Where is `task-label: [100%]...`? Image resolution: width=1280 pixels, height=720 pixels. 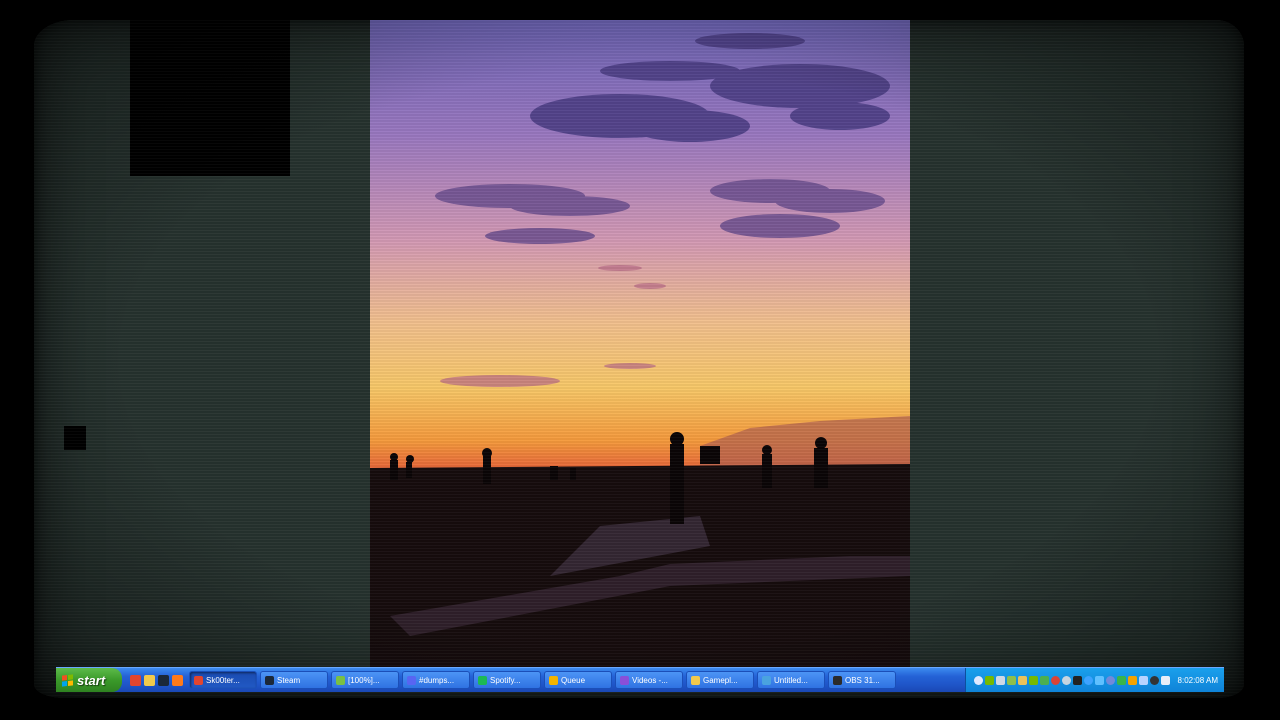
task-label: [100%]... is located at coordinates (364, 680).